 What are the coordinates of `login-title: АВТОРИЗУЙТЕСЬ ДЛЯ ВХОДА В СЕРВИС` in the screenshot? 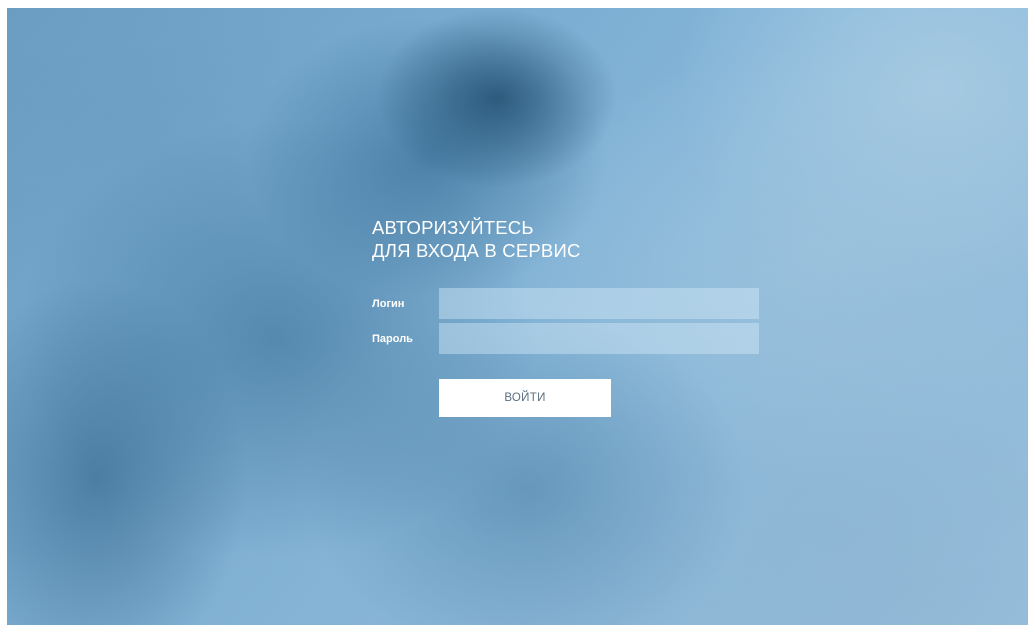 It's located at (476, 239).